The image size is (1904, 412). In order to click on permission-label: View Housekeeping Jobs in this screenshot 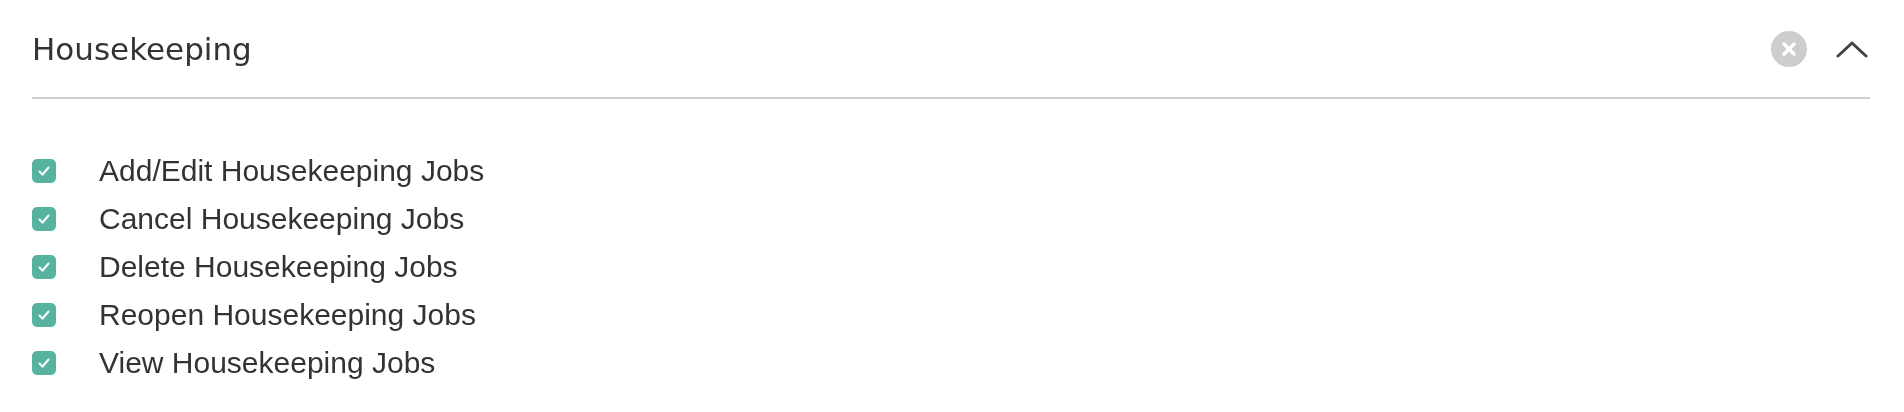, I will do `click(267, 363)`.